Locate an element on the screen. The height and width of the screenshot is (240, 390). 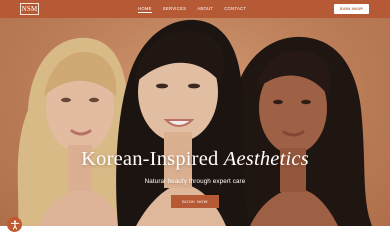
main-nav: HOME SERVICES ABOUT CONTACT is located at coordinates (197, 9).